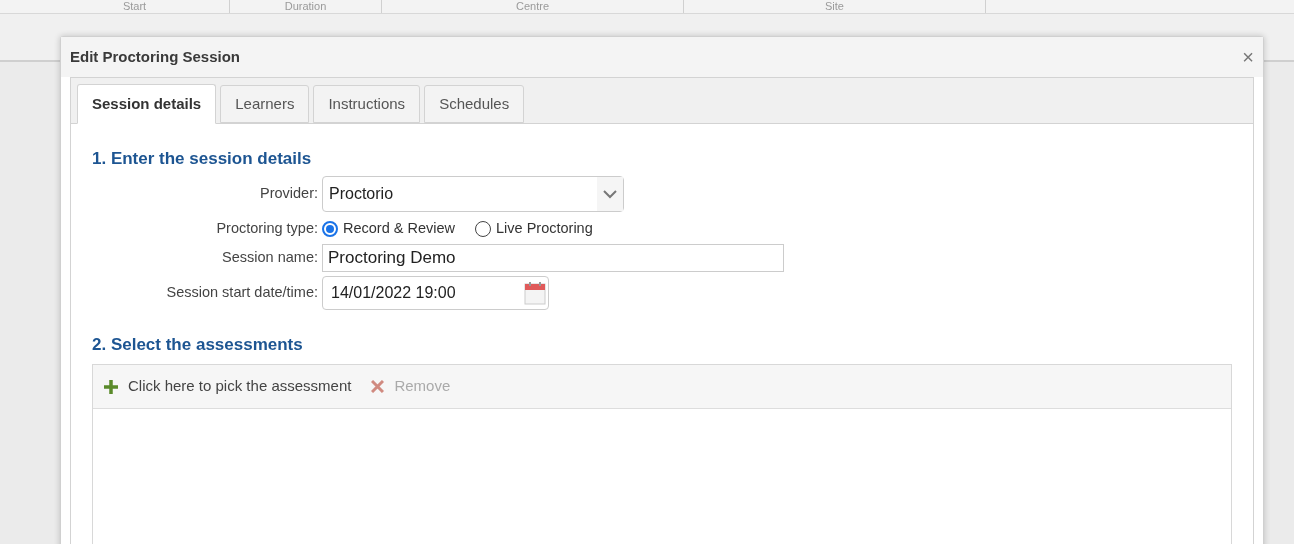 The height and width of the screenshot is (544, 1294). Describe the element at coordinates (553, 258) in the screenshot. I see `session-name-field: Proctoring Demo` at that location.